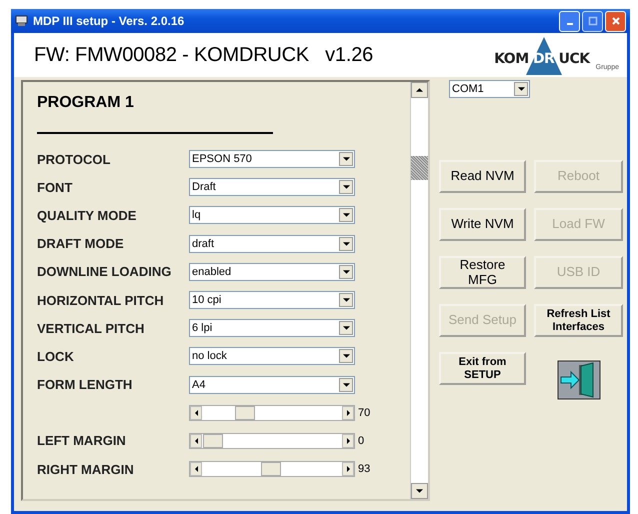  I want to click on slider-value: 93, so click(364, 469).